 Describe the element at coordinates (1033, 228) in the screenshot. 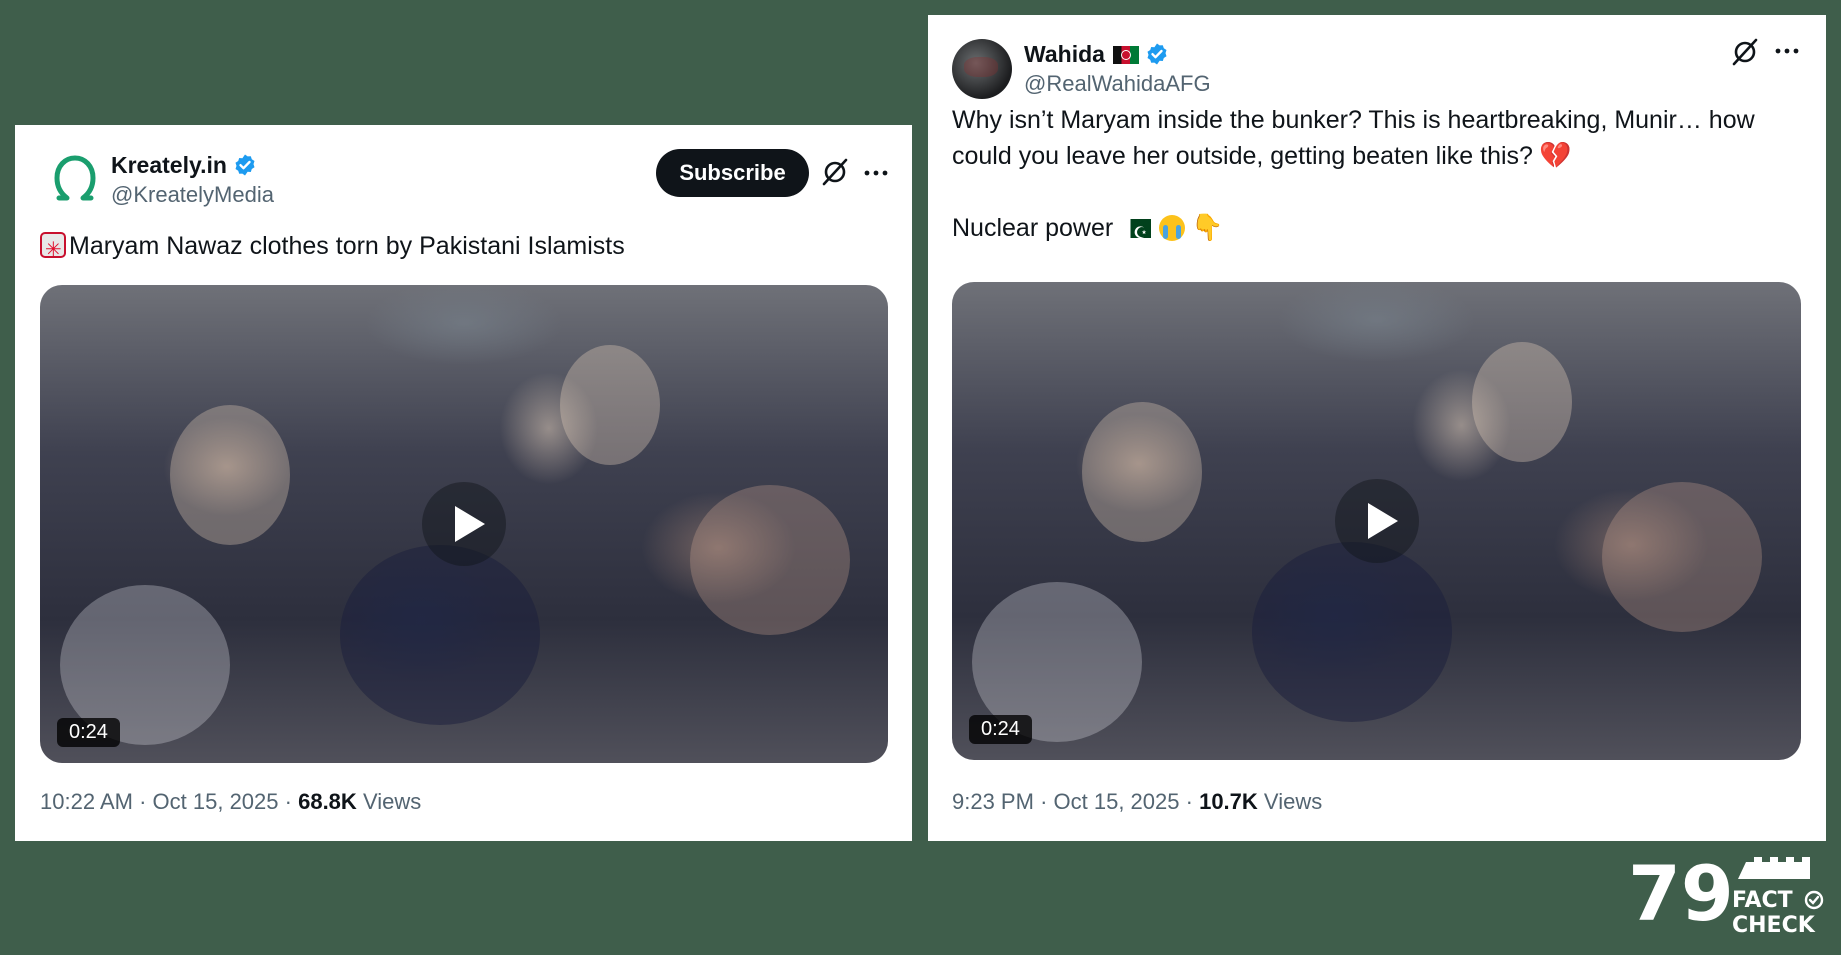

I see `tweet-text-content-2: Nuclear power` at that location.